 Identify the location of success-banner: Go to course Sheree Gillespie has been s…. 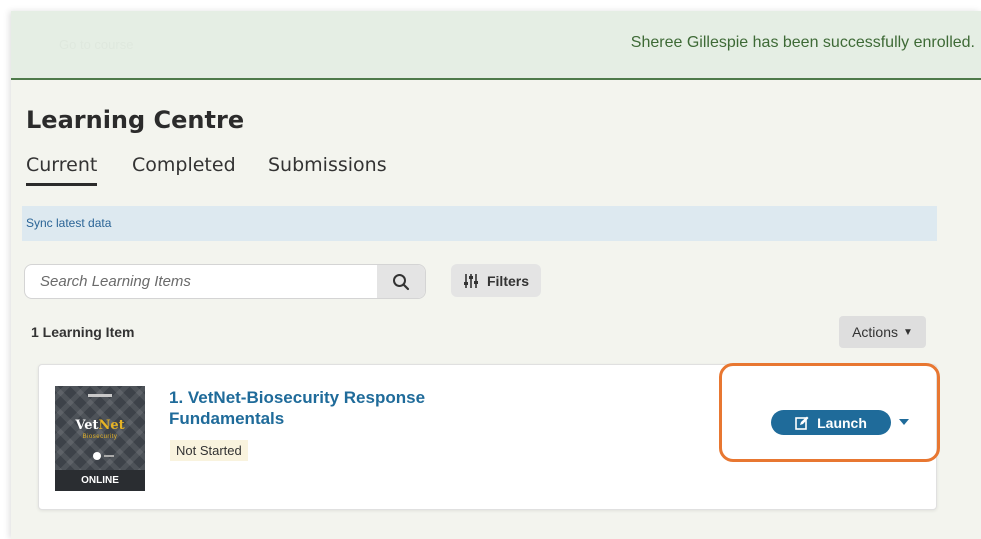
(496, 45).